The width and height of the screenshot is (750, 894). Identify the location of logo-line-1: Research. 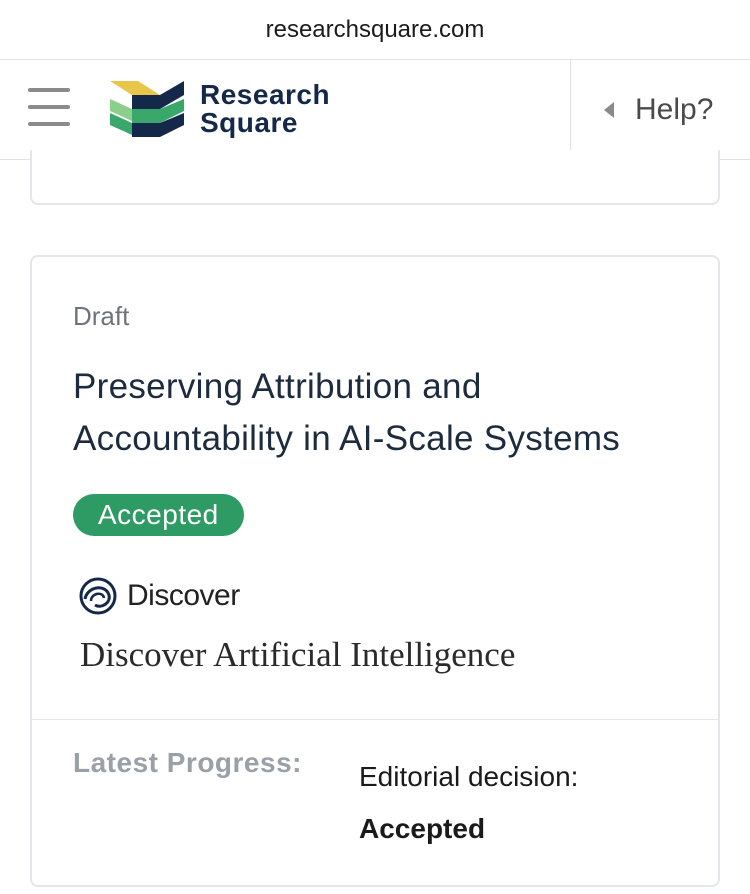
(265, 94).